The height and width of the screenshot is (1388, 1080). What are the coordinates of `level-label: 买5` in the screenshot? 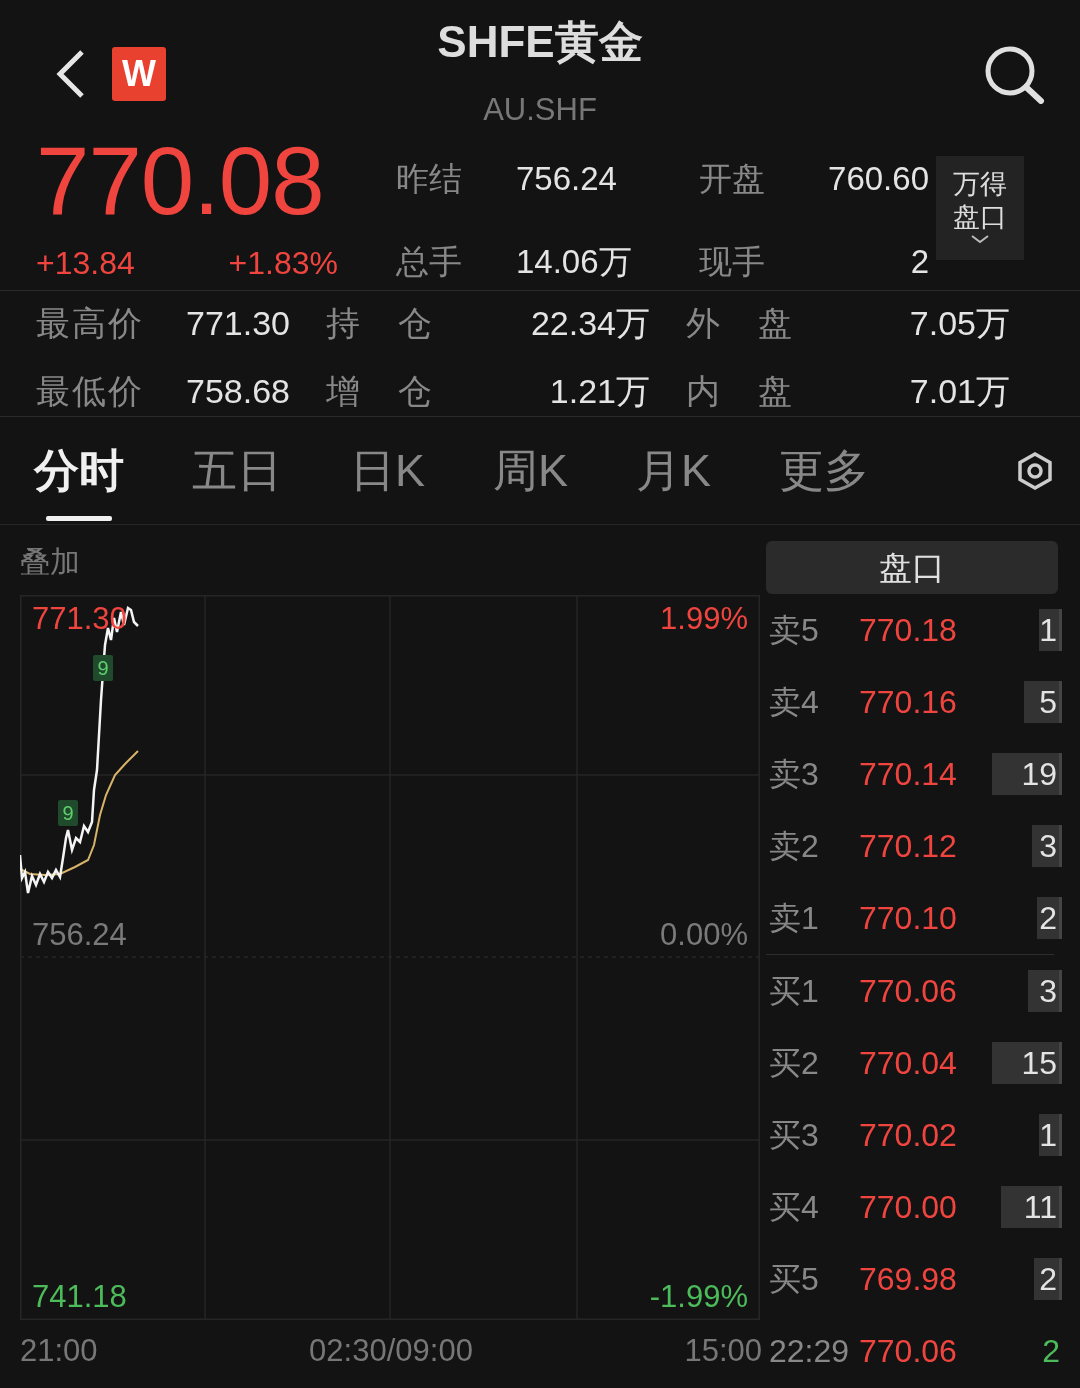 It's located at (794, 1279).